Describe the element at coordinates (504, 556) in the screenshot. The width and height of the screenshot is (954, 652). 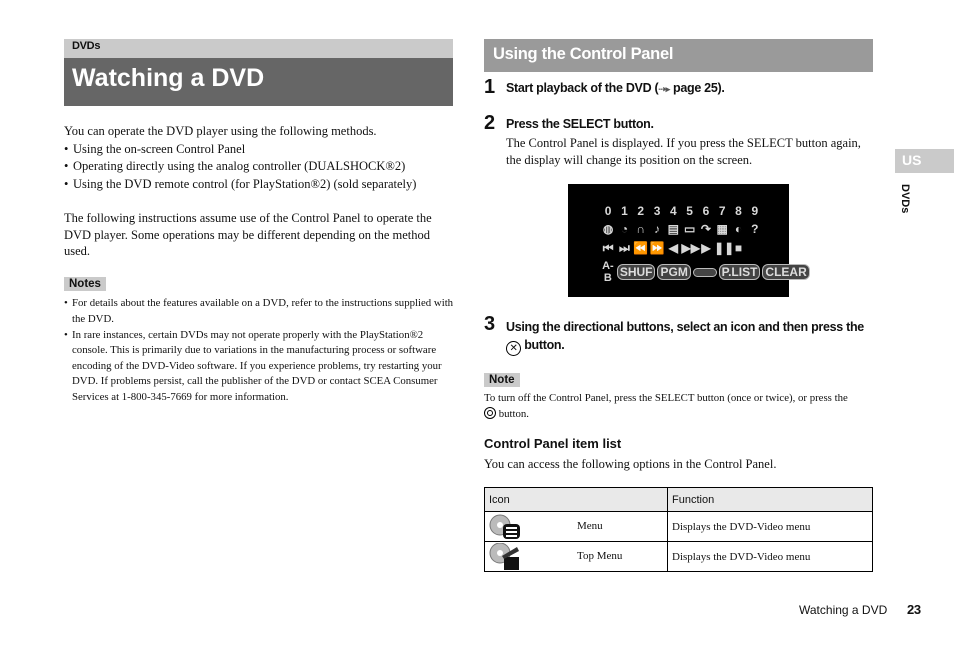
I see `top-menu-icon` at that location.